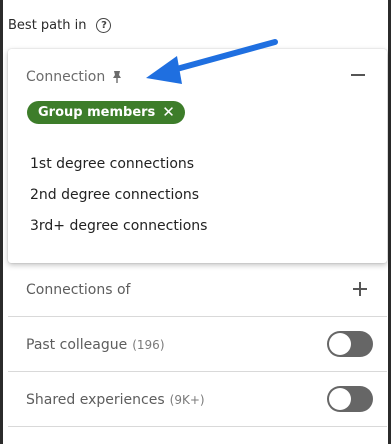  What do you see at coordinates (187, 399) in the screenshot?
I see `shared-experiences-count: (9K+)` at bounding box center [187, 399].